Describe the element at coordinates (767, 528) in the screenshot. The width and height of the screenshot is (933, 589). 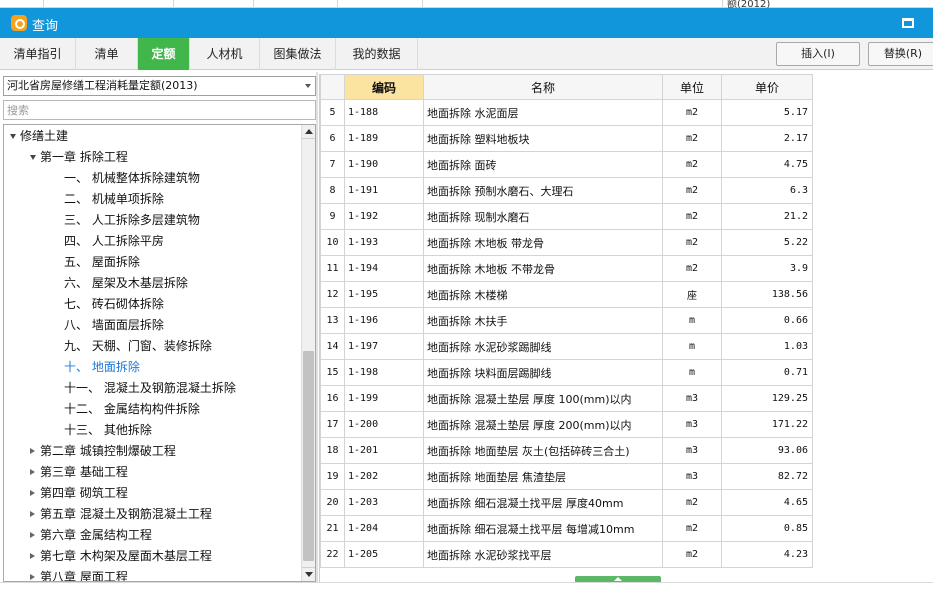
I see `price-cell: 0.85` at that location.